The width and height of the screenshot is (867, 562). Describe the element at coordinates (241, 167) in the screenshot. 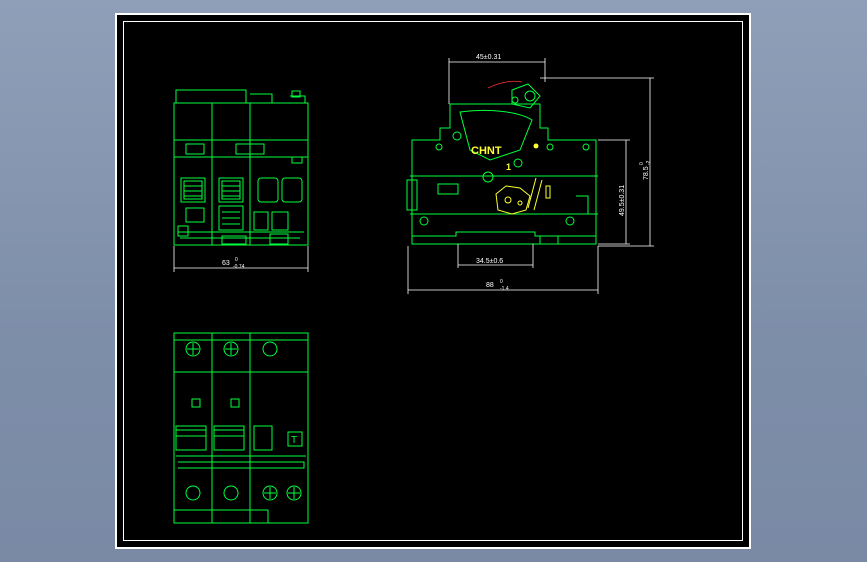

I see `front-view` at that location.